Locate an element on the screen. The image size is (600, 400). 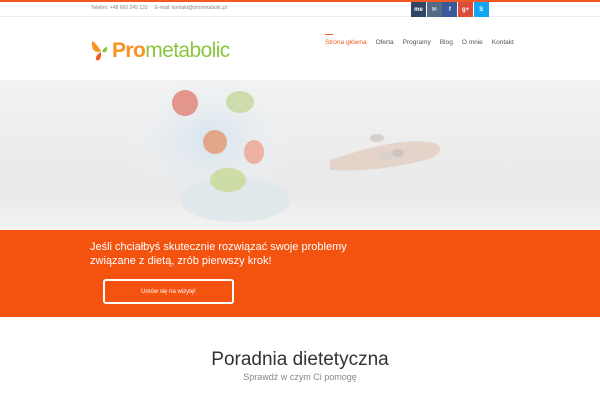
nav-item-kontakt: Kontakt is located at coordinates (503, 42).